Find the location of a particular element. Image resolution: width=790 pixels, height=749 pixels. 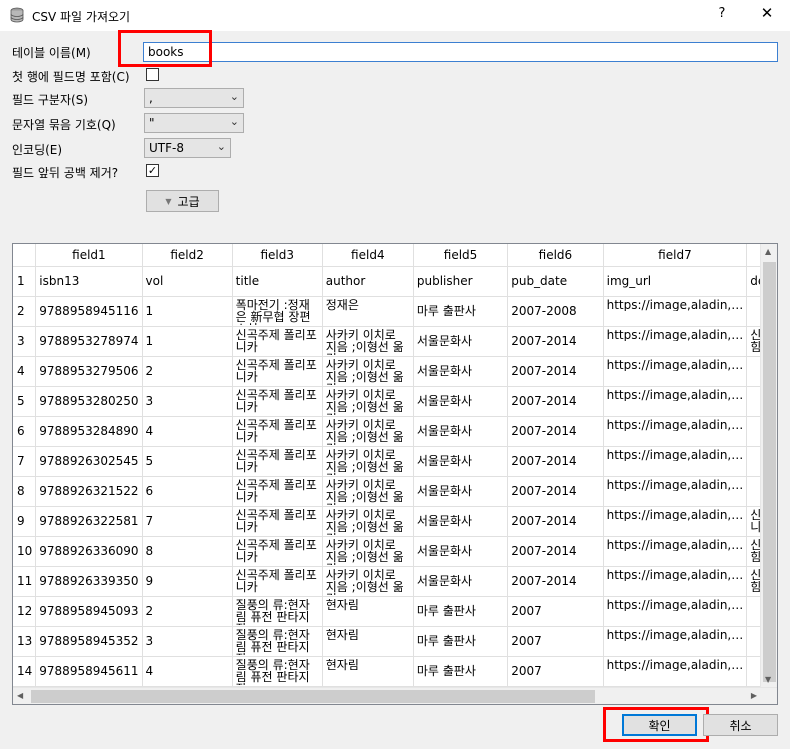

table-cell: 9788953280250 is located at coordinates (89, 401).